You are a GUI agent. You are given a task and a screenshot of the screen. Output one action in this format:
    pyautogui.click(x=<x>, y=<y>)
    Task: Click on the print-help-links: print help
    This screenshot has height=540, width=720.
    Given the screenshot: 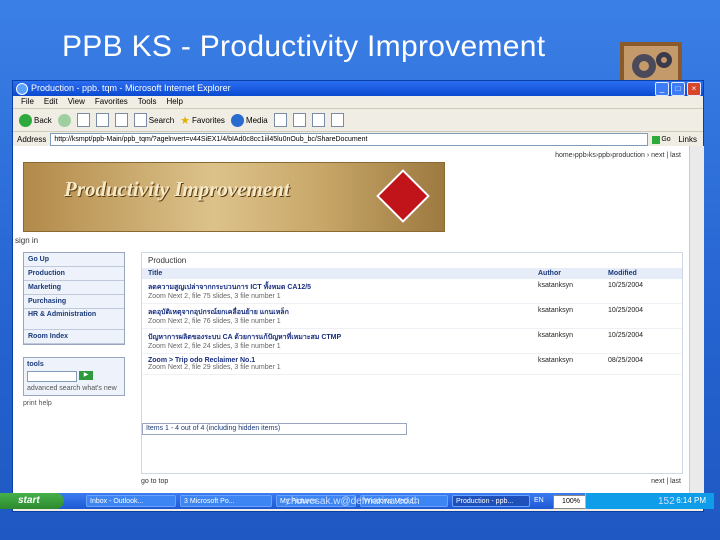 What is the action you would take?
    pyautogui.click(x=74, y=403)
    